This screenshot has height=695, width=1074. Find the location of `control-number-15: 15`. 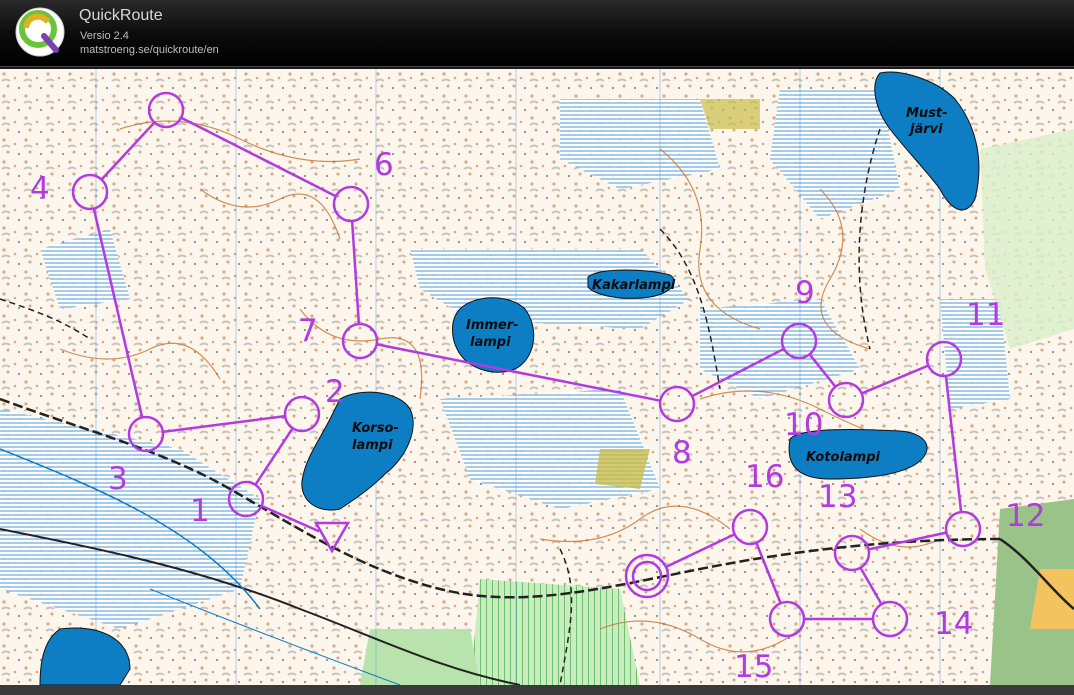

control-number-15: 15 is located at coordinates (753, 667).